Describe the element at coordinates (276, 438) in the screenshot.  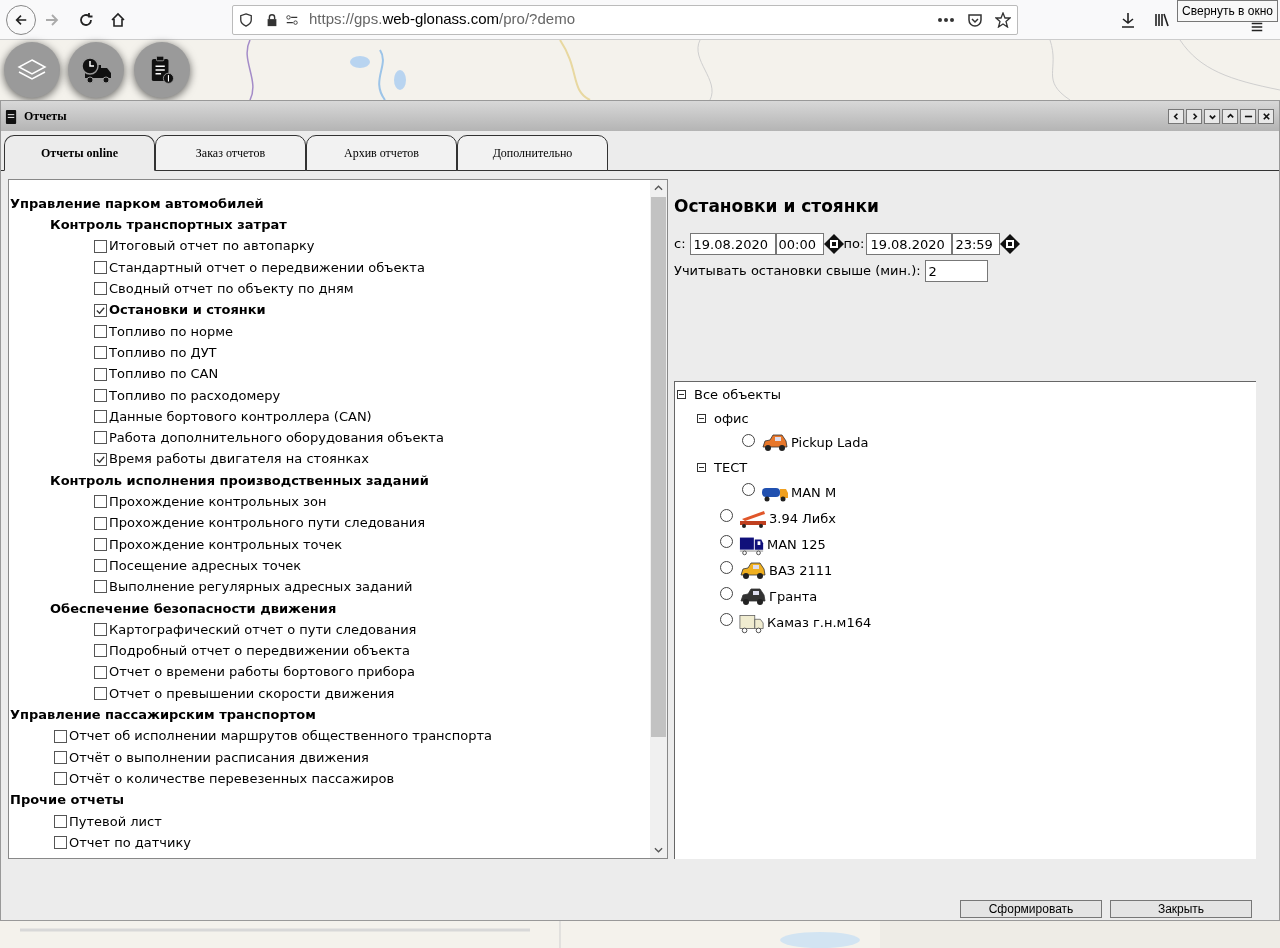
I see `report-item: Работа дополнительного оборудования объекта` at that location.